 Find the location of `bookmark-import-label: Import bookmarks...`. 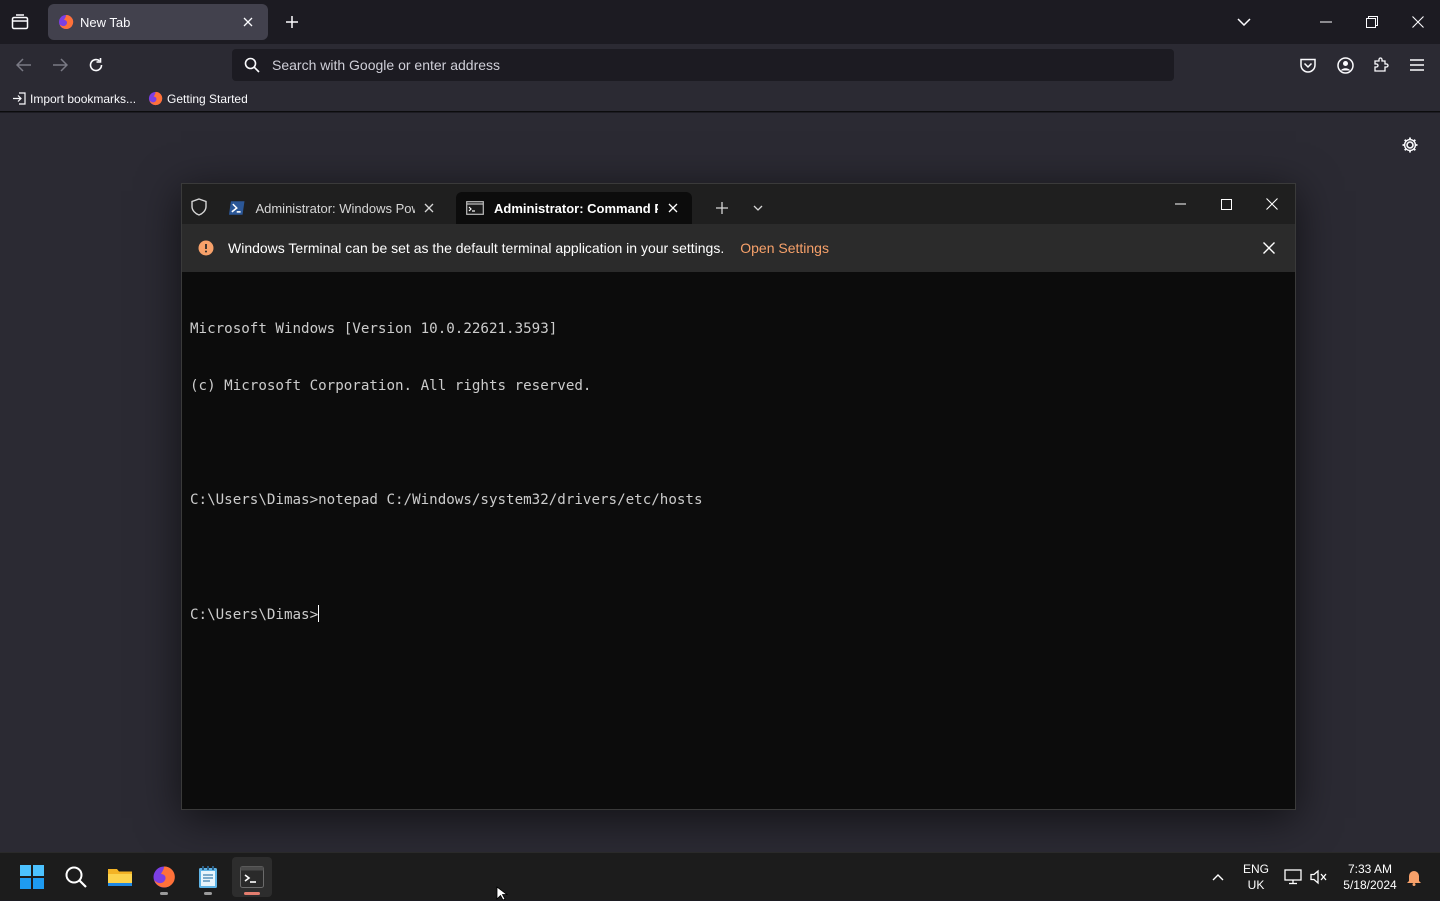

bookmark-import-label: Import bookmarks... is located at coordinates (83, 98).